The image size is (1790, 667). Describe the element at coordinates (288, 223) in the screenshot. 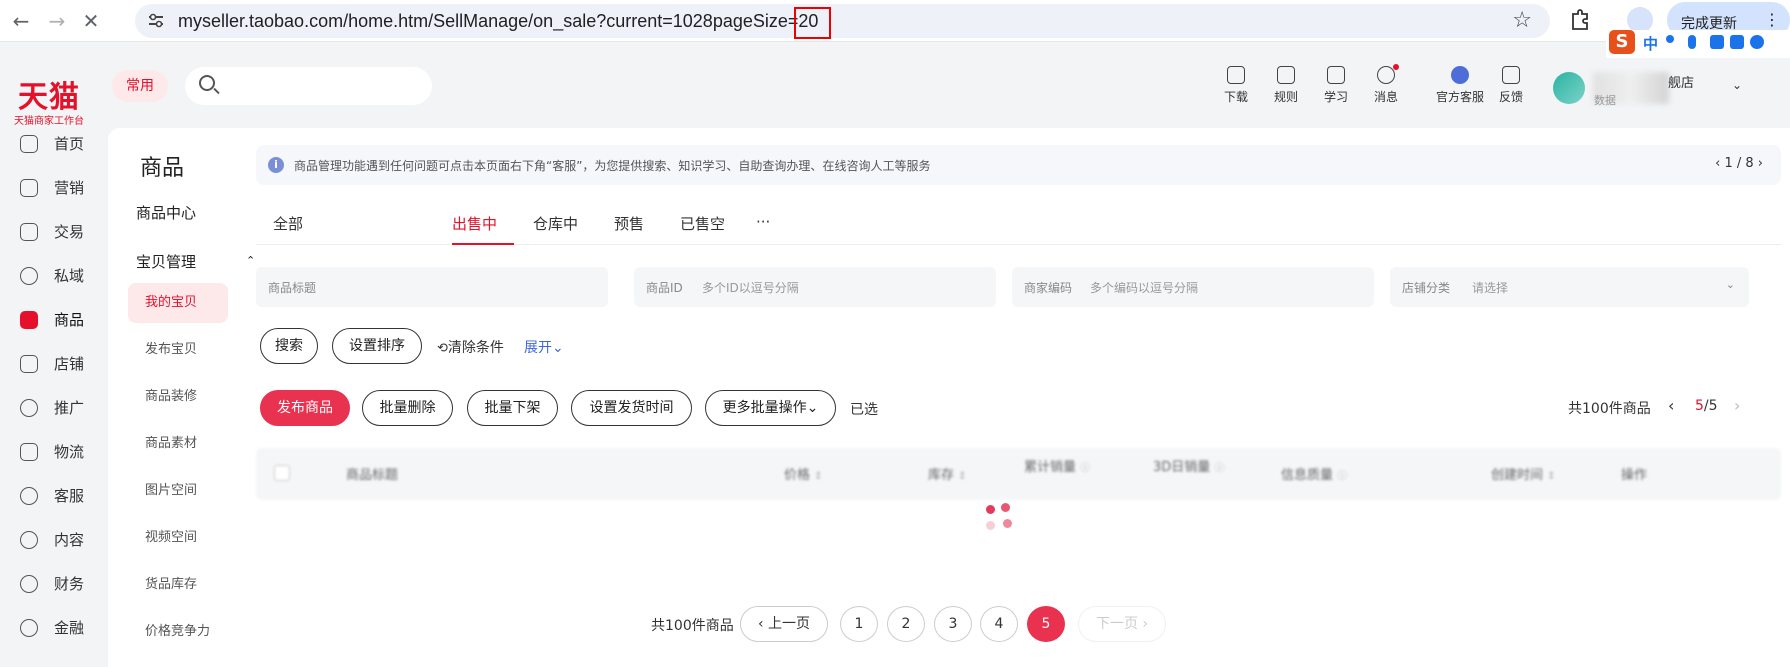

I see `tab-all: 全部` at that location.